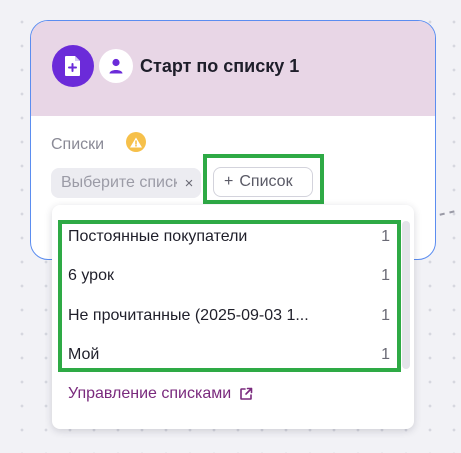 The height and width of the screenshot is (453, 461). I want to click on add-list-button: + Список, so click(263, 182).